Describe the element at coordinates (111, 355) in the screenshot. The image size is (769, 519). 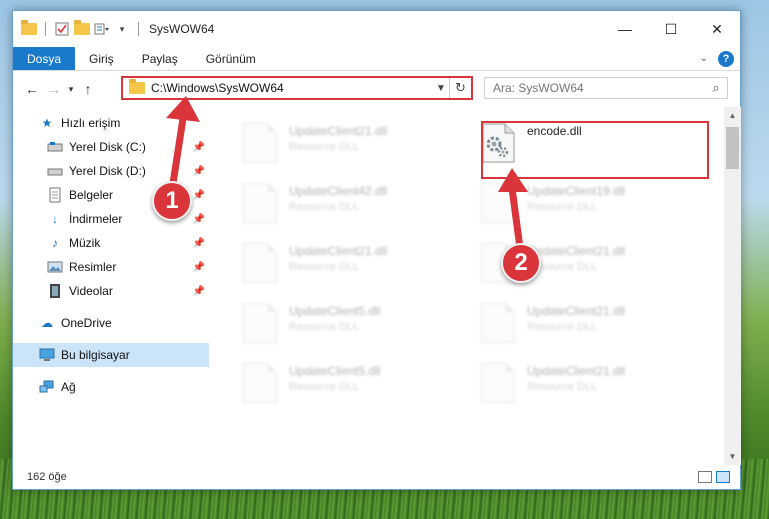
I see `sidebar-item-this-pc: Bu bilgisayar` at that location.